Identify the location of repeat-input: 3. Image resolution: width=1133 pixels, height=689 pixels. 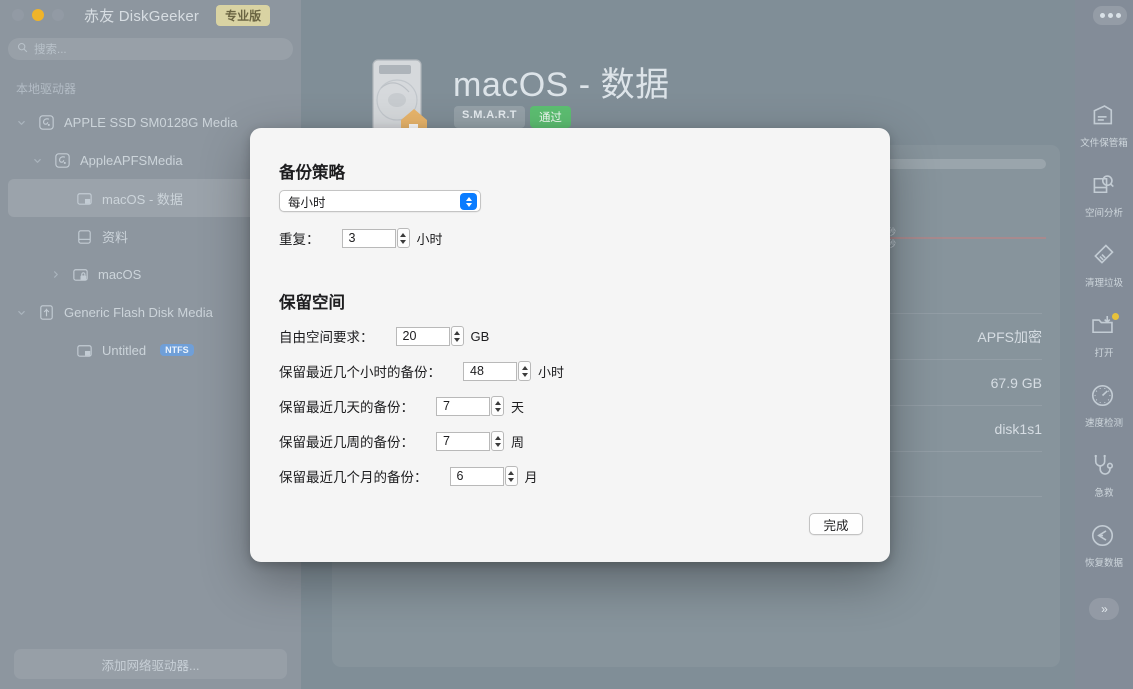
(368, 238).